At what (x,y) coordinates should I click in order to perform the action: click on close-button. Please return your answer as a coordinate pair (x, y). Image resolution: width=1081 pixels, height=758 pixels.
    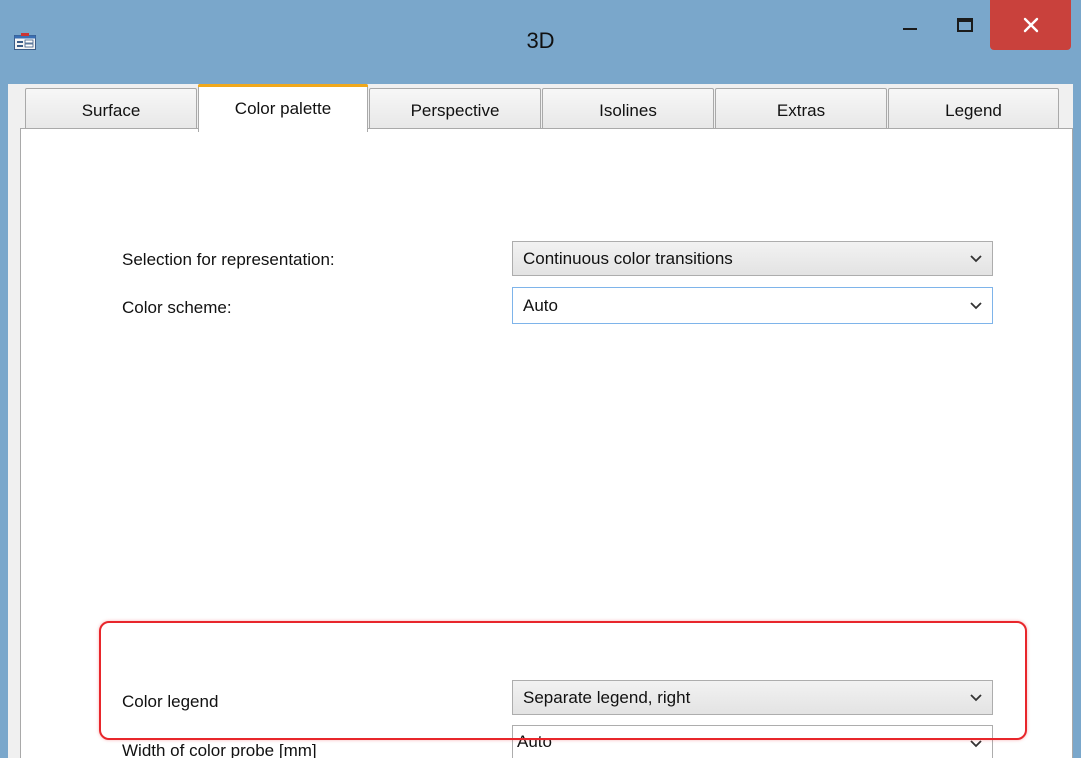
    Looking at the image, I should click on (1030, 25).